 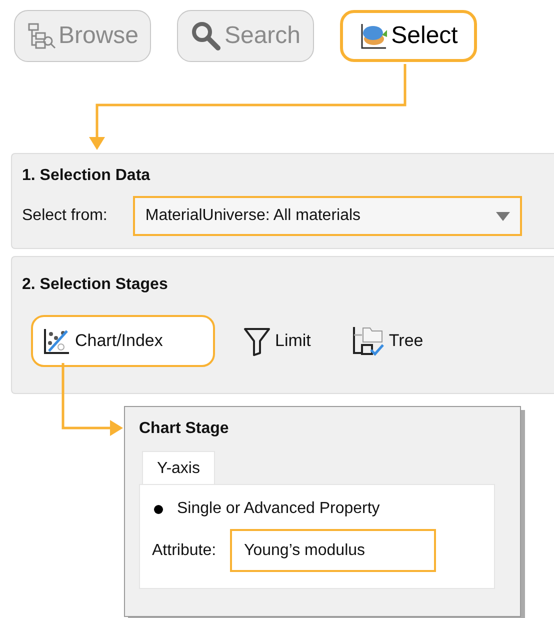 I want to click on search-icon, so click(x=206, y=36).